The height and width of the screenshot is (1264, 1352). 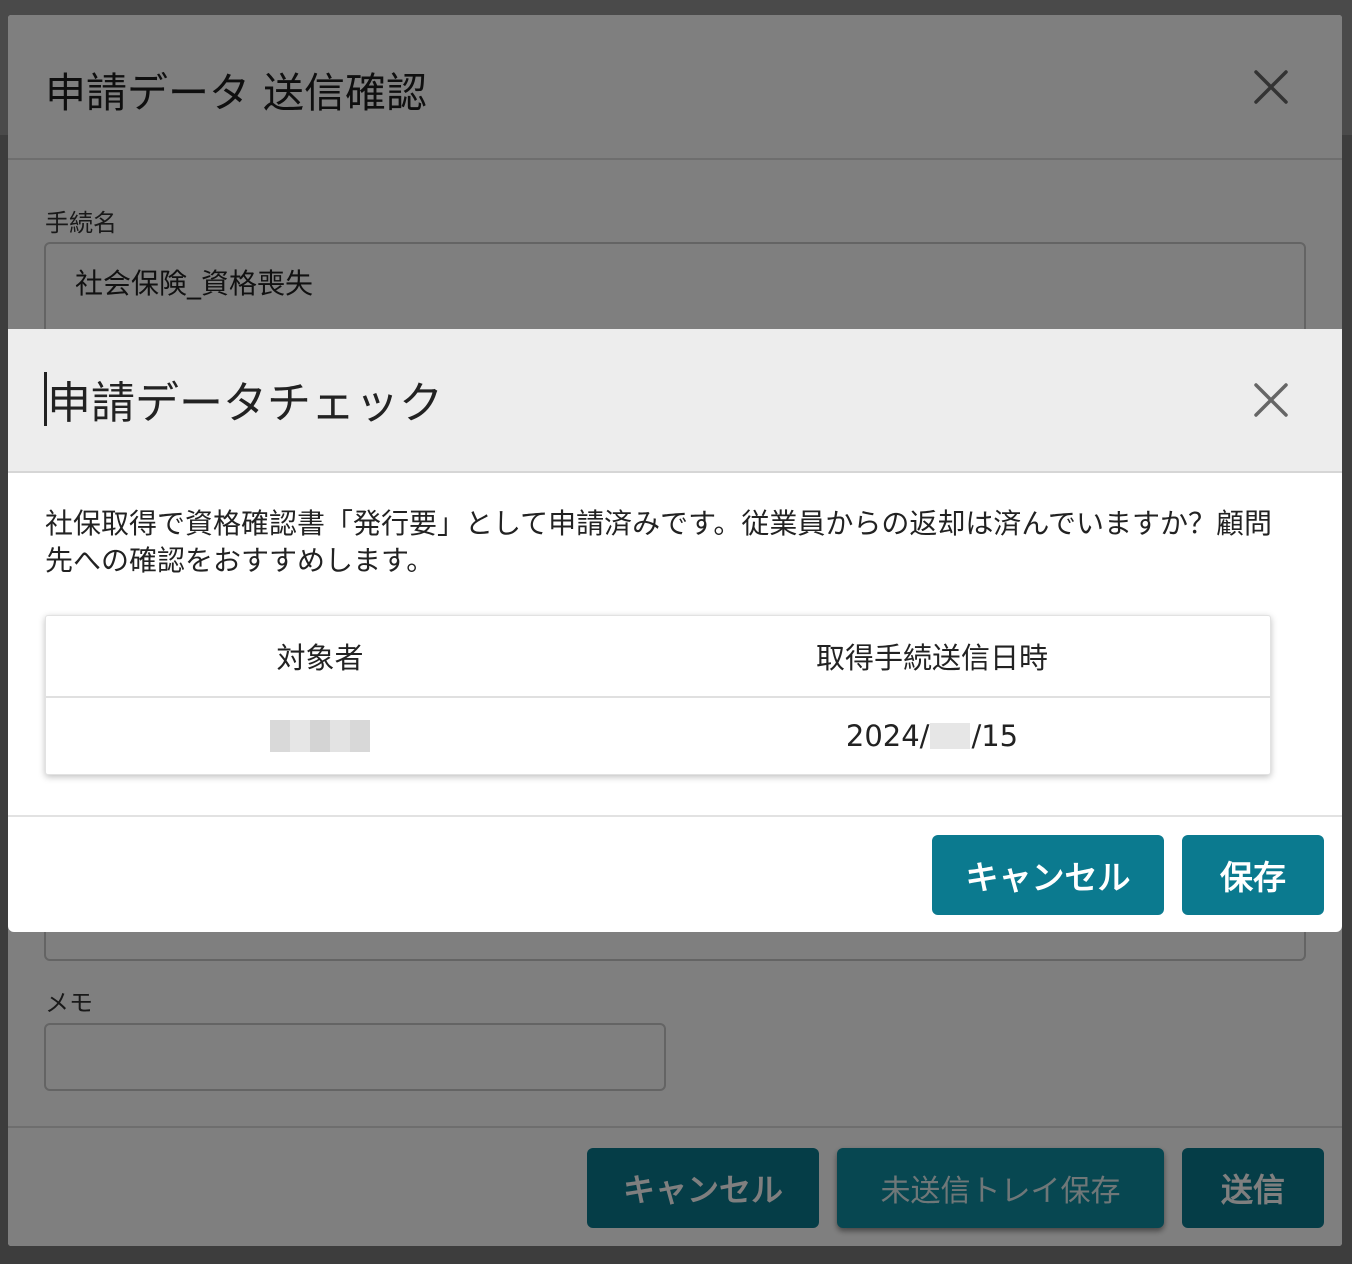 I want to click on table-header-row: 対象者 取得手続送信日時, so click(x=658, y=657).